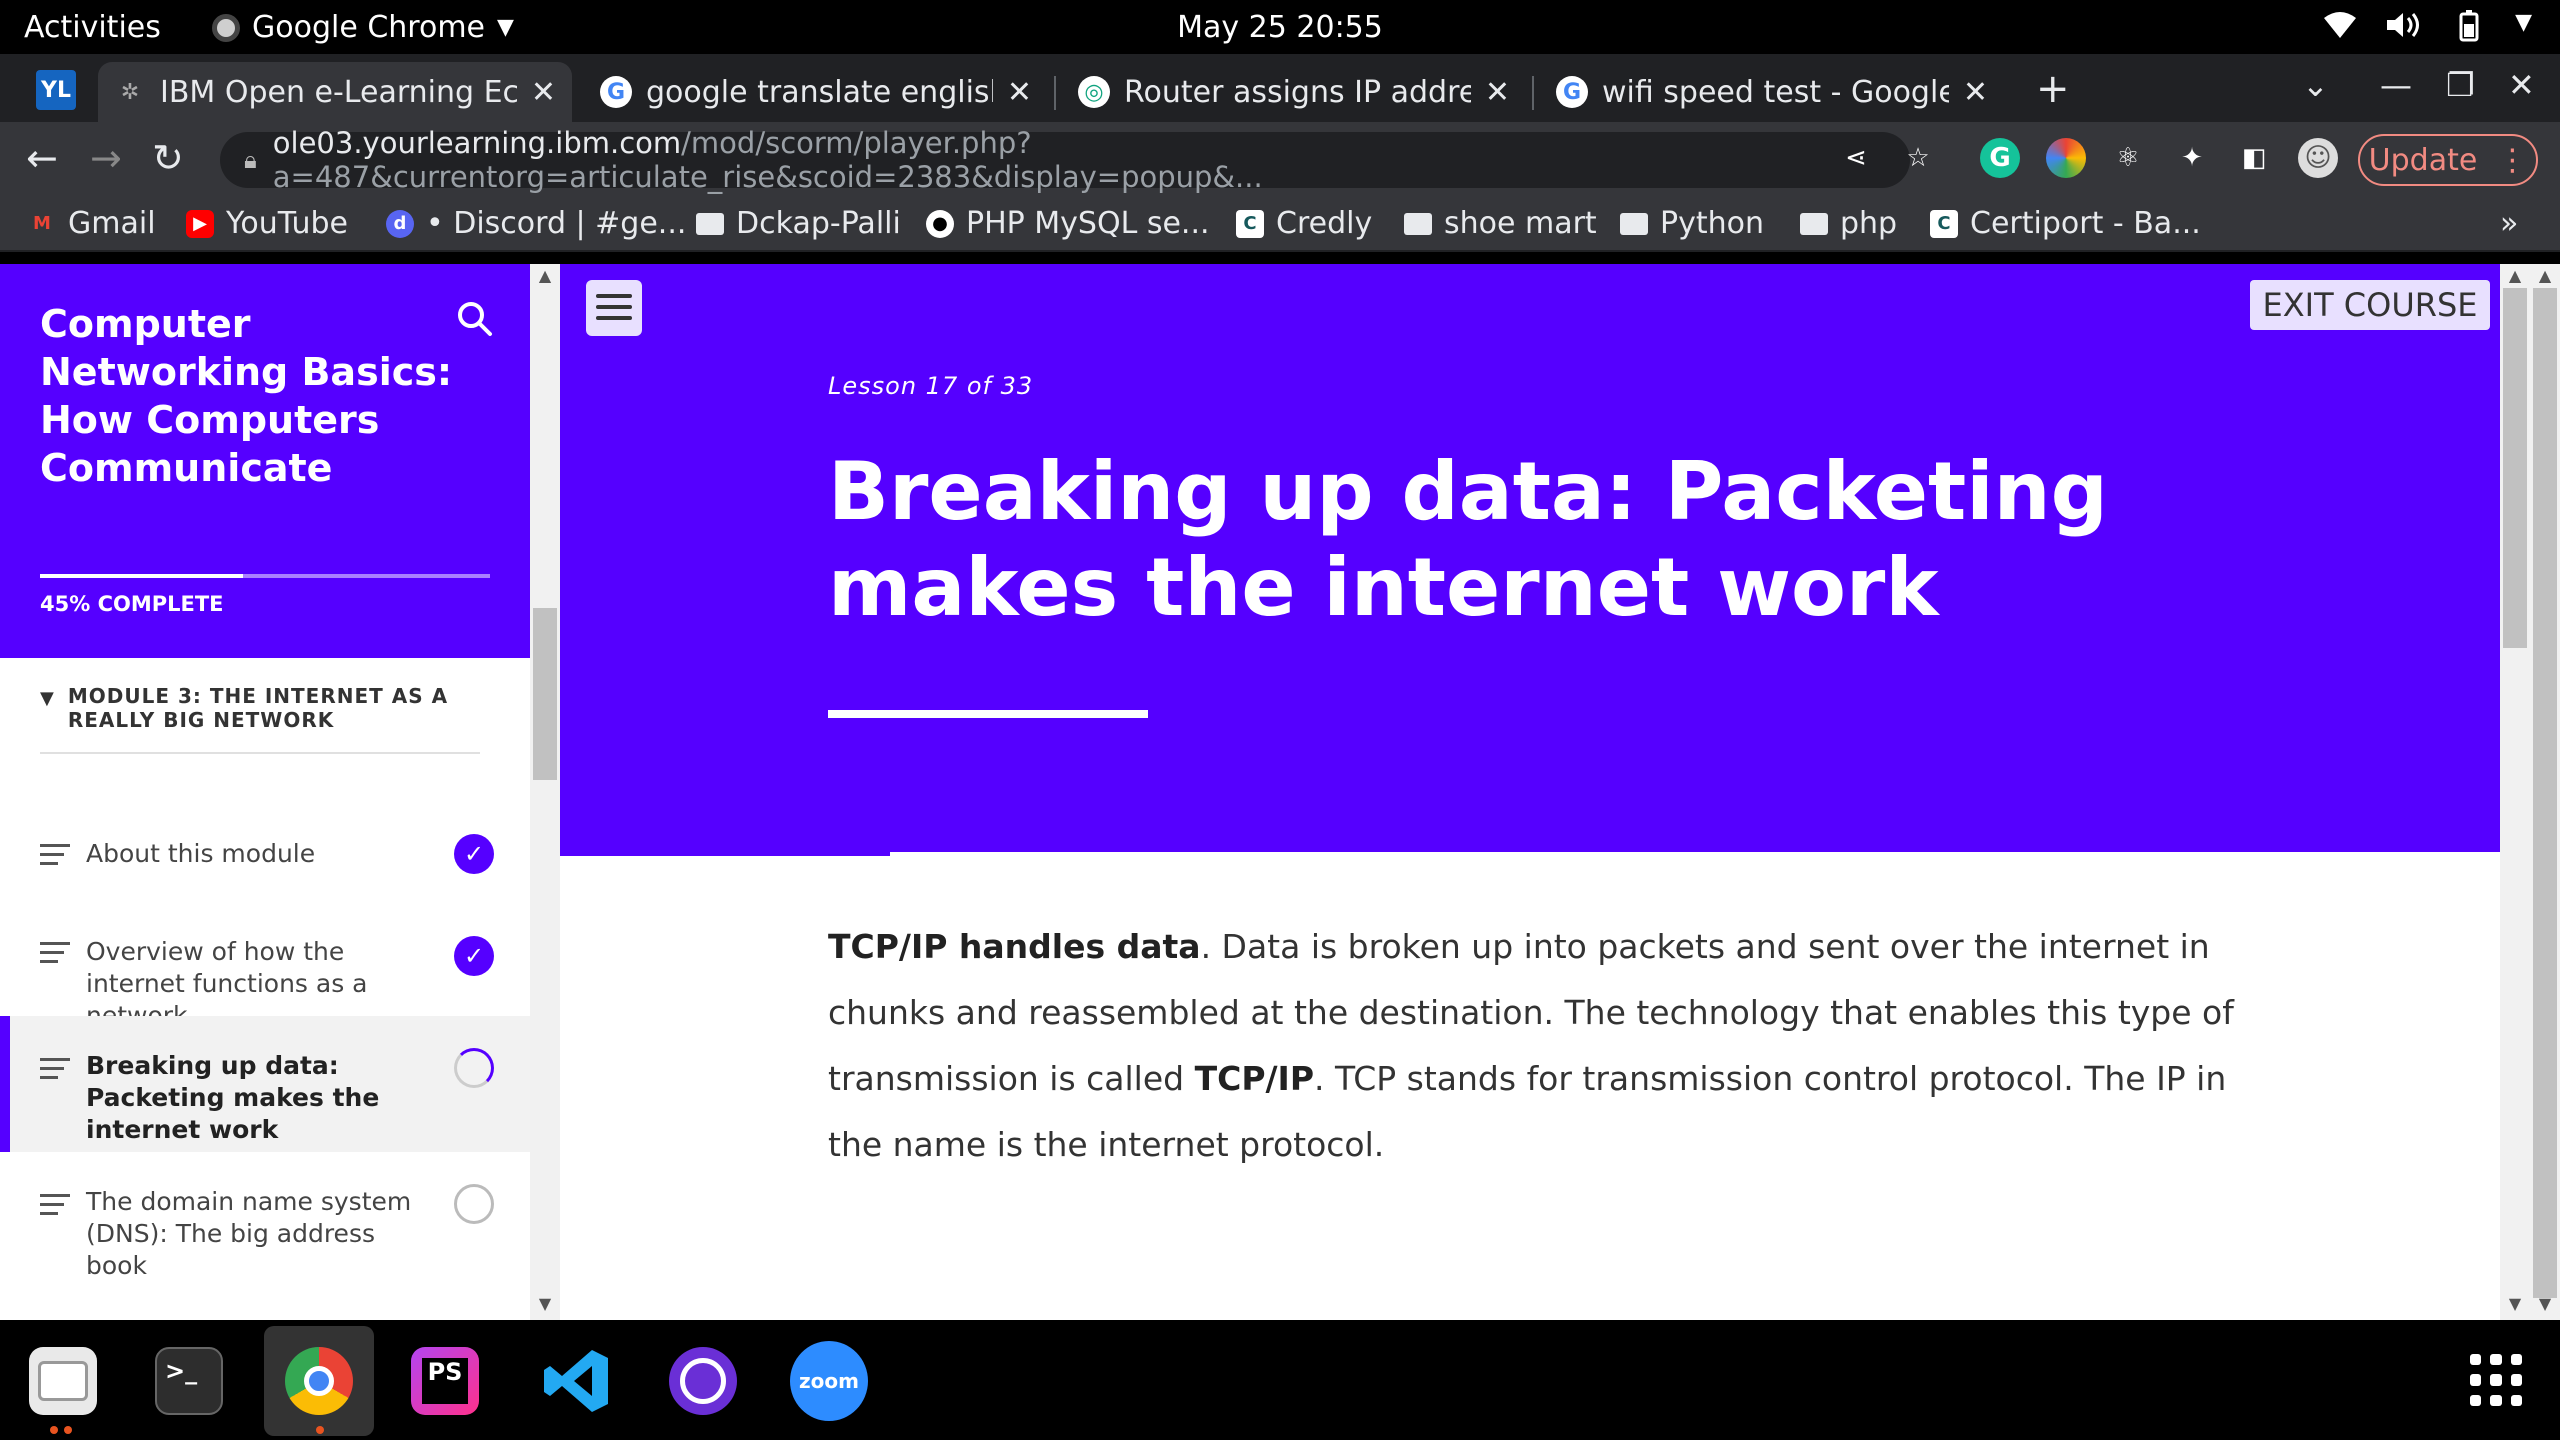 This screenshot has width=2560, height=1440. I want to click on react-devtools-icon: ⚛, so click(2128, 158).